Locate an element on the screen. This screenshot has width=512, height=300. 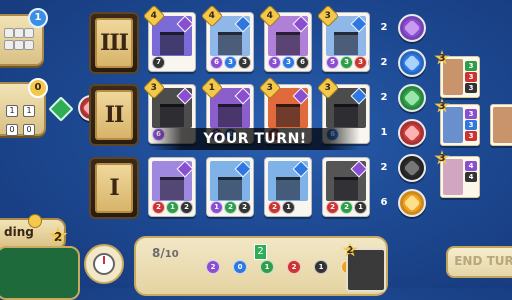
cost-chip: 7 is located at coordinates (158, 62).